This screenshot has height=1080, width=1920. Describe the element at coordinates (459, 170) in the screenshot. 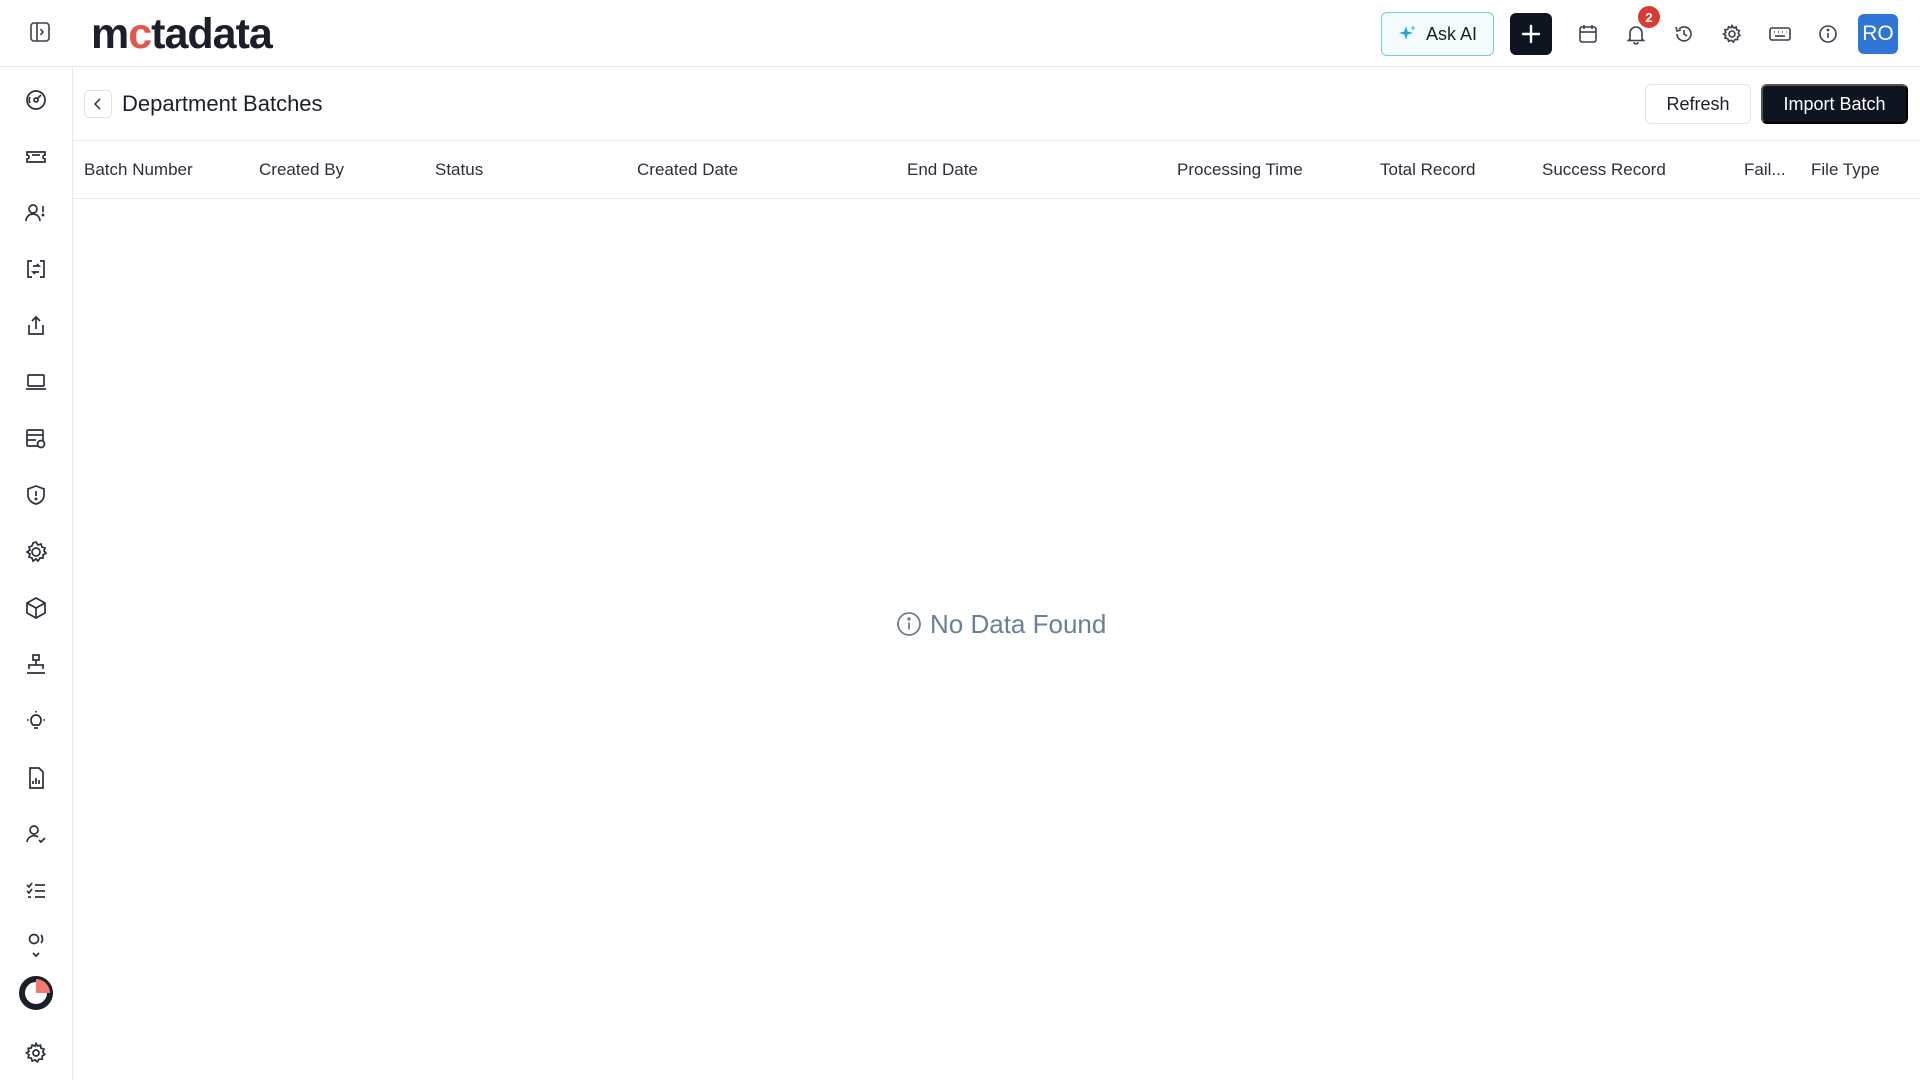

I see `column-header-status: Status` at that location.